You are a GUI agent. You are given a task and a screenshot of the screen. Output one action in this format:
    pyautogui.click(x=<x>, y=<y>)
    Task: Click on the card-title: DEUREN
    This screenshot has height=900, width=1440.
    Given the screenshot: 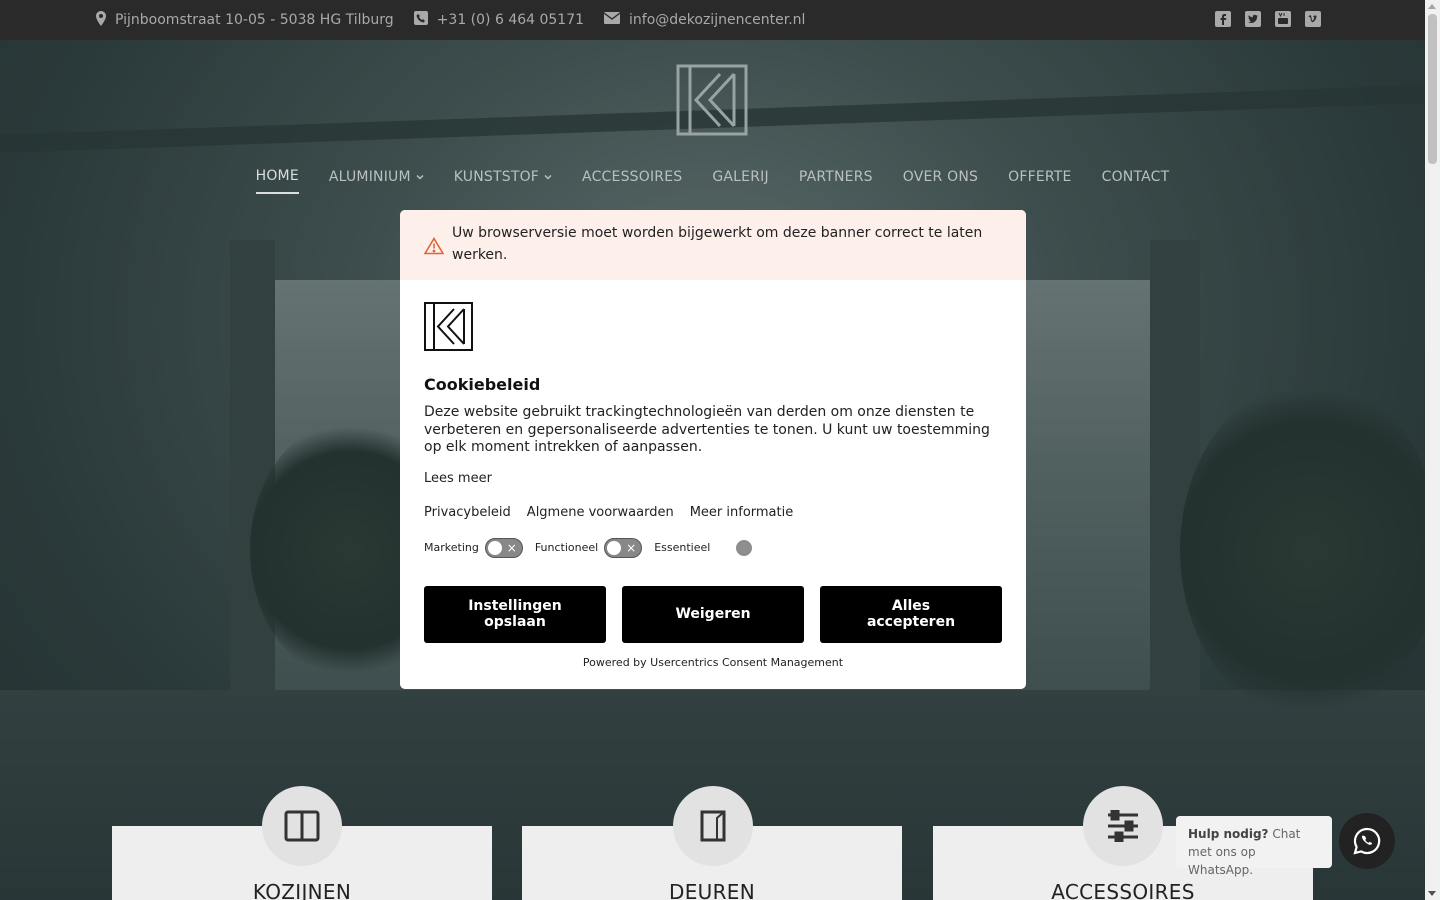 What is the action you would take?
    pyautogui.click(x=712, y=890)
    